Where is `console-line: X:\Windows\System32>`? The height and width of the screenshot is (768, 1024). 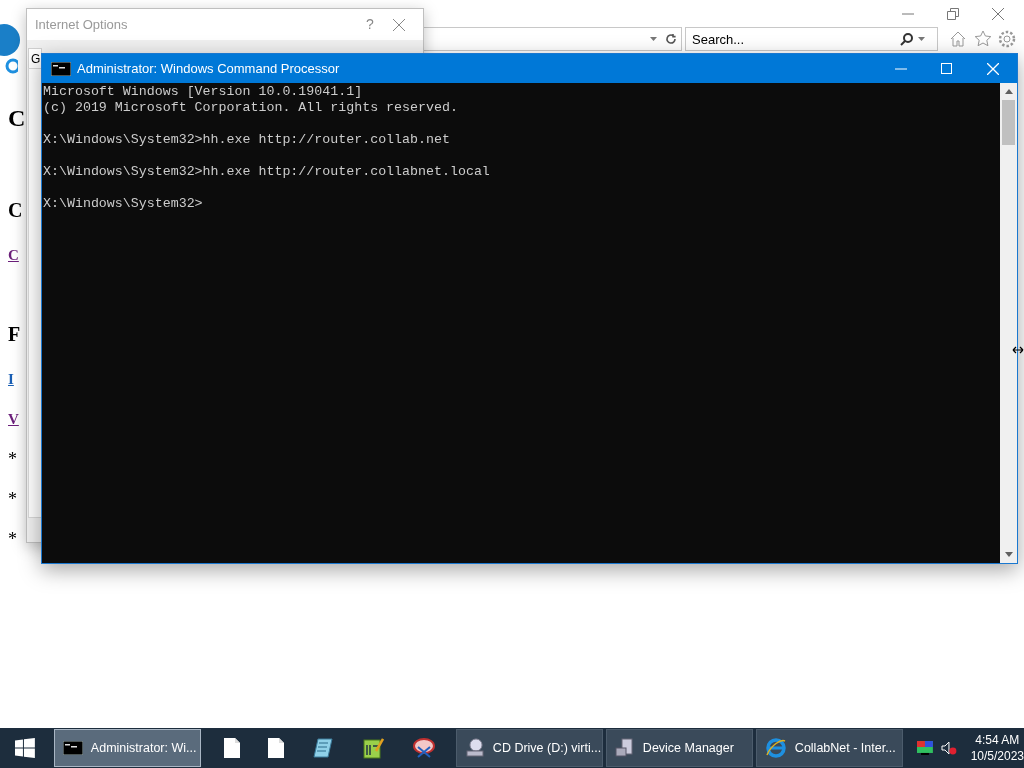
console-line: X:\Windows\System32> is located at coordinates (123, 204).